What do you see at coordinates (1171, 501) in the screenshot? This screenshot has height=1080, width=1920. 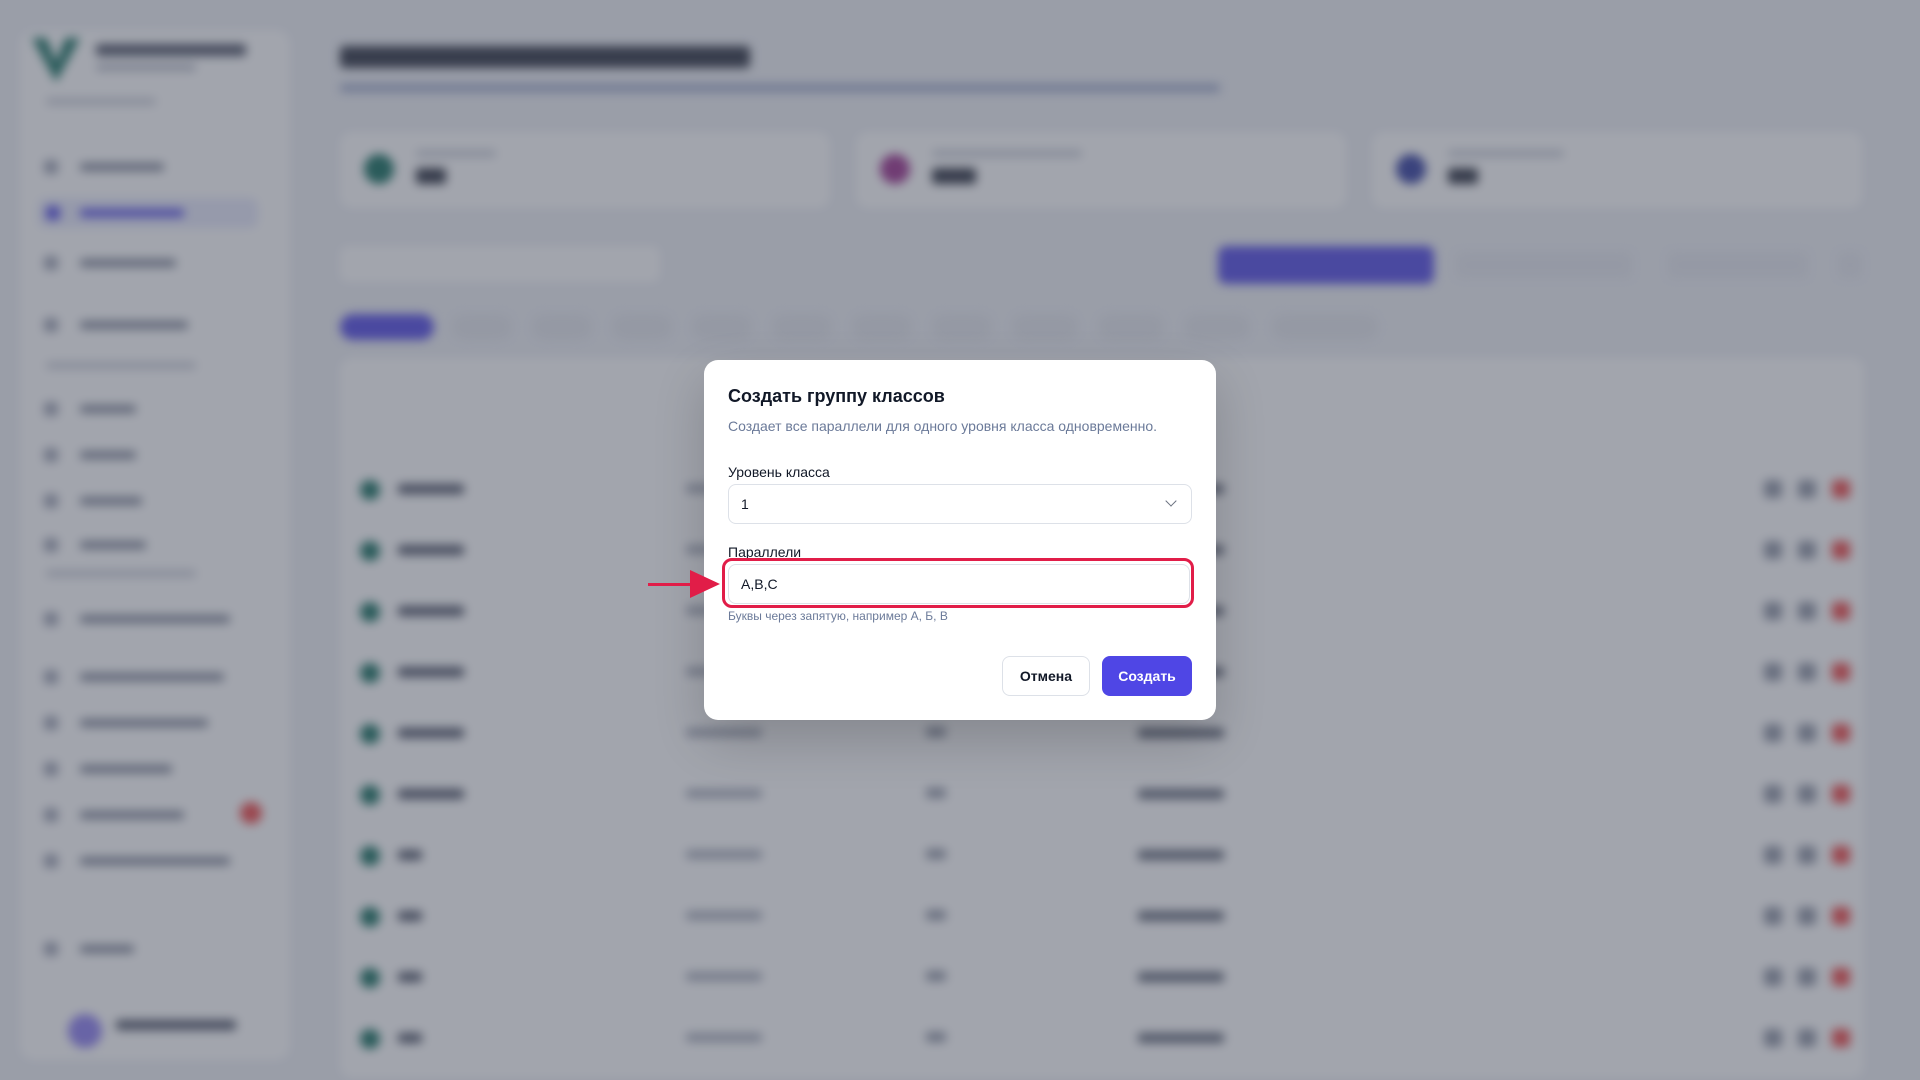 I see `chevron-down-icon` at bounding box center [1171, 501].